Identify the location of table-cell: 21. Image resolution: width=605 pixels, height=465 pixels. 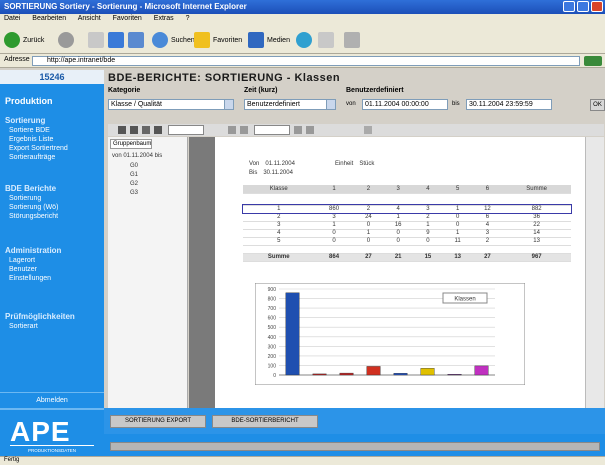
(398, 257).